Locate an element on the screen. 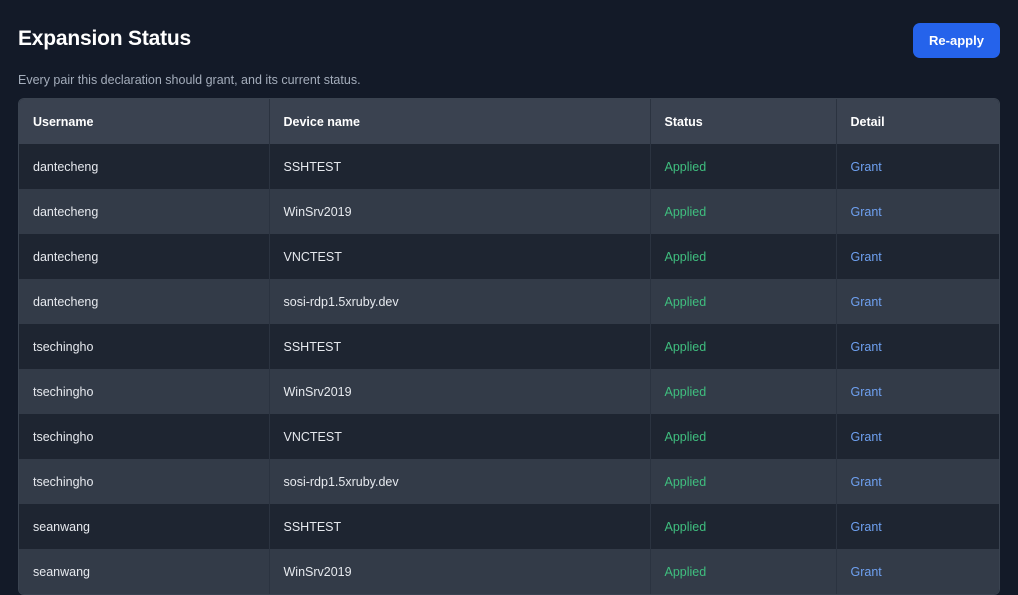 The width and height of the screenshot is (1018, 595). table-row: tsechingho VNCTEST Applied Grant is located at coordinates (509, 436).